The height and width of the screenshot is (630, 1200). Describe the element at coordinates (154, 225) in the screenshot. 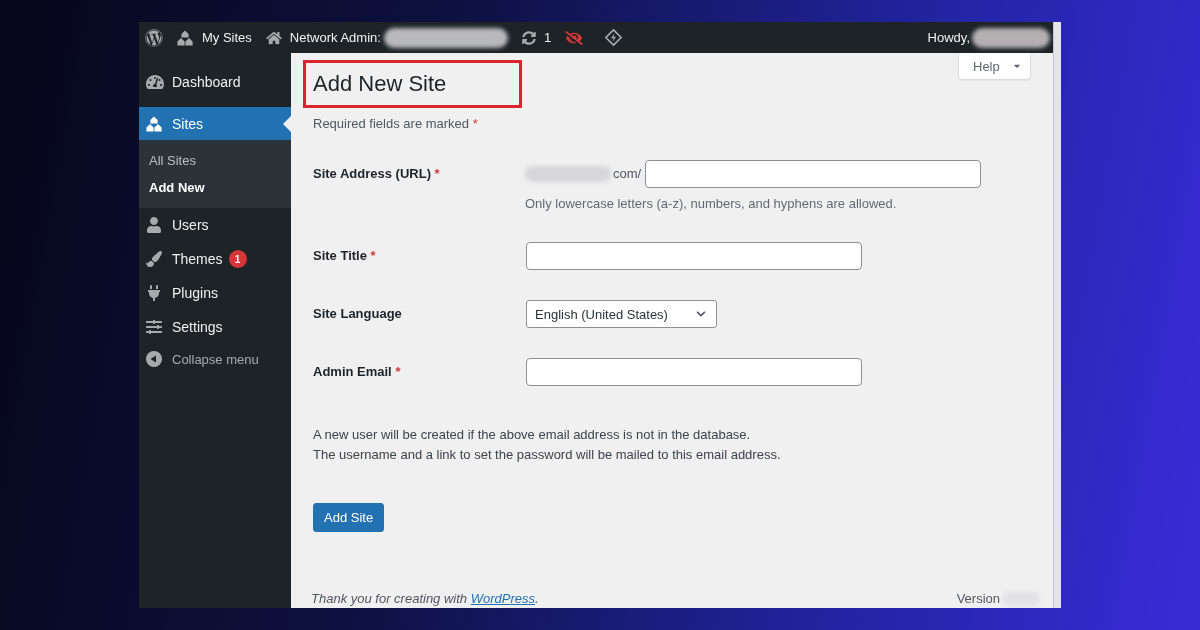

I see `person-icon` at that location.